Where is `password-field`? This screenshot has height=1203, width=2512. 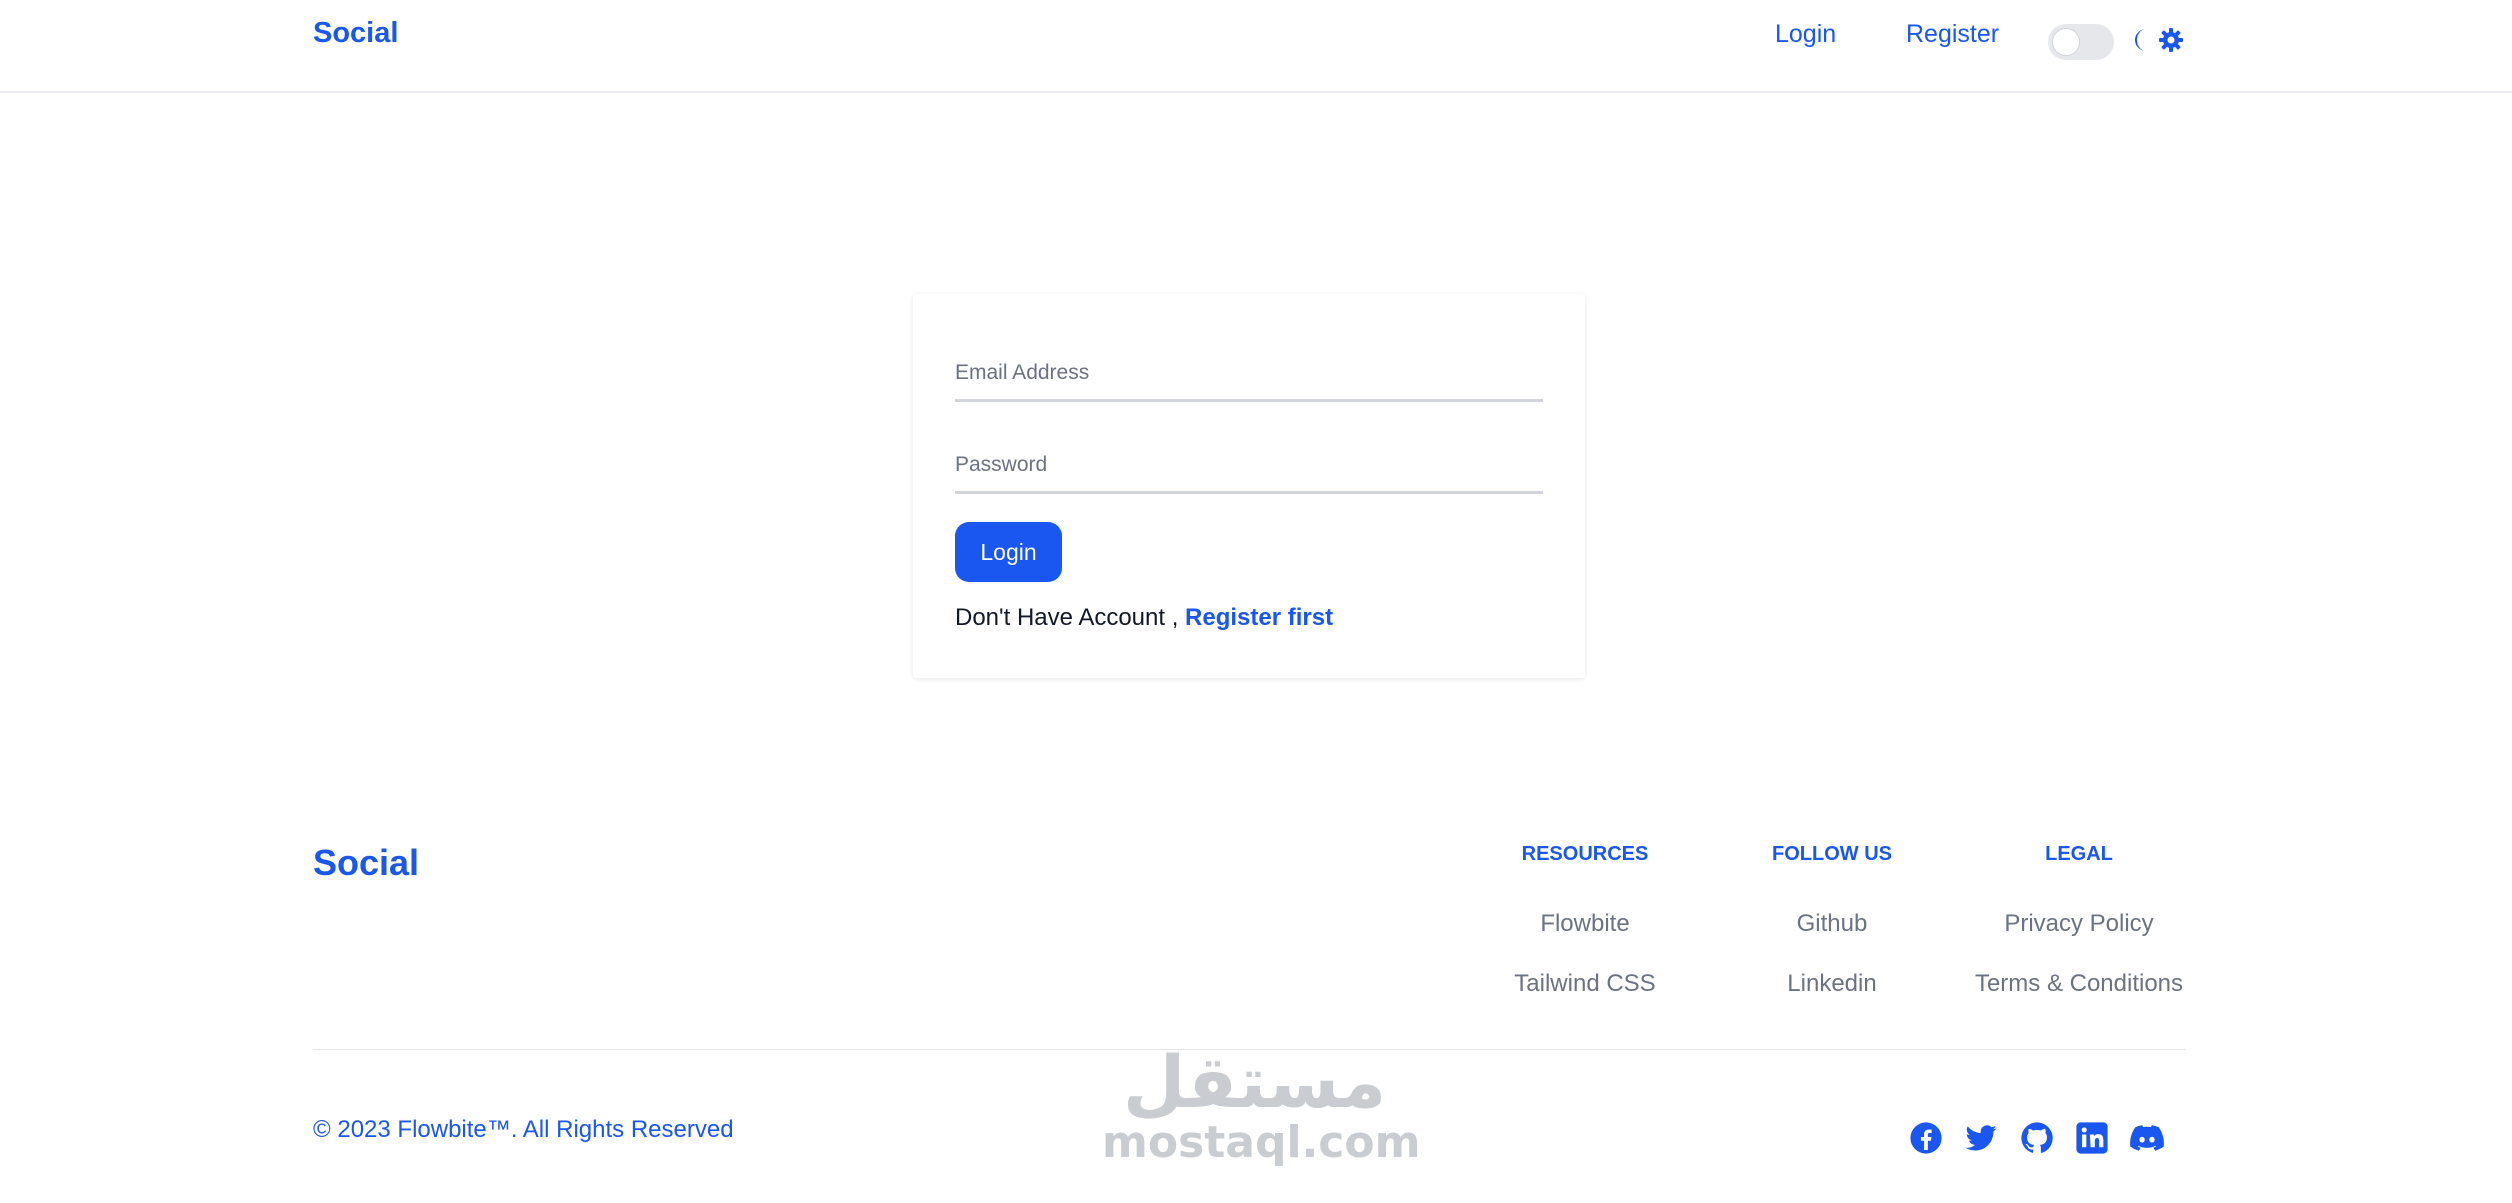 password-field is located at coordinates (1249, 466).